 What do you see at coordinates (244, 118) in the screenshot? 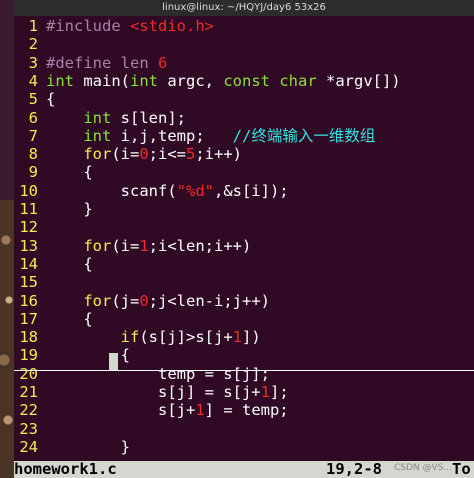
I see `code-line: 6 int s[len];` at bounding box center [244, 118].